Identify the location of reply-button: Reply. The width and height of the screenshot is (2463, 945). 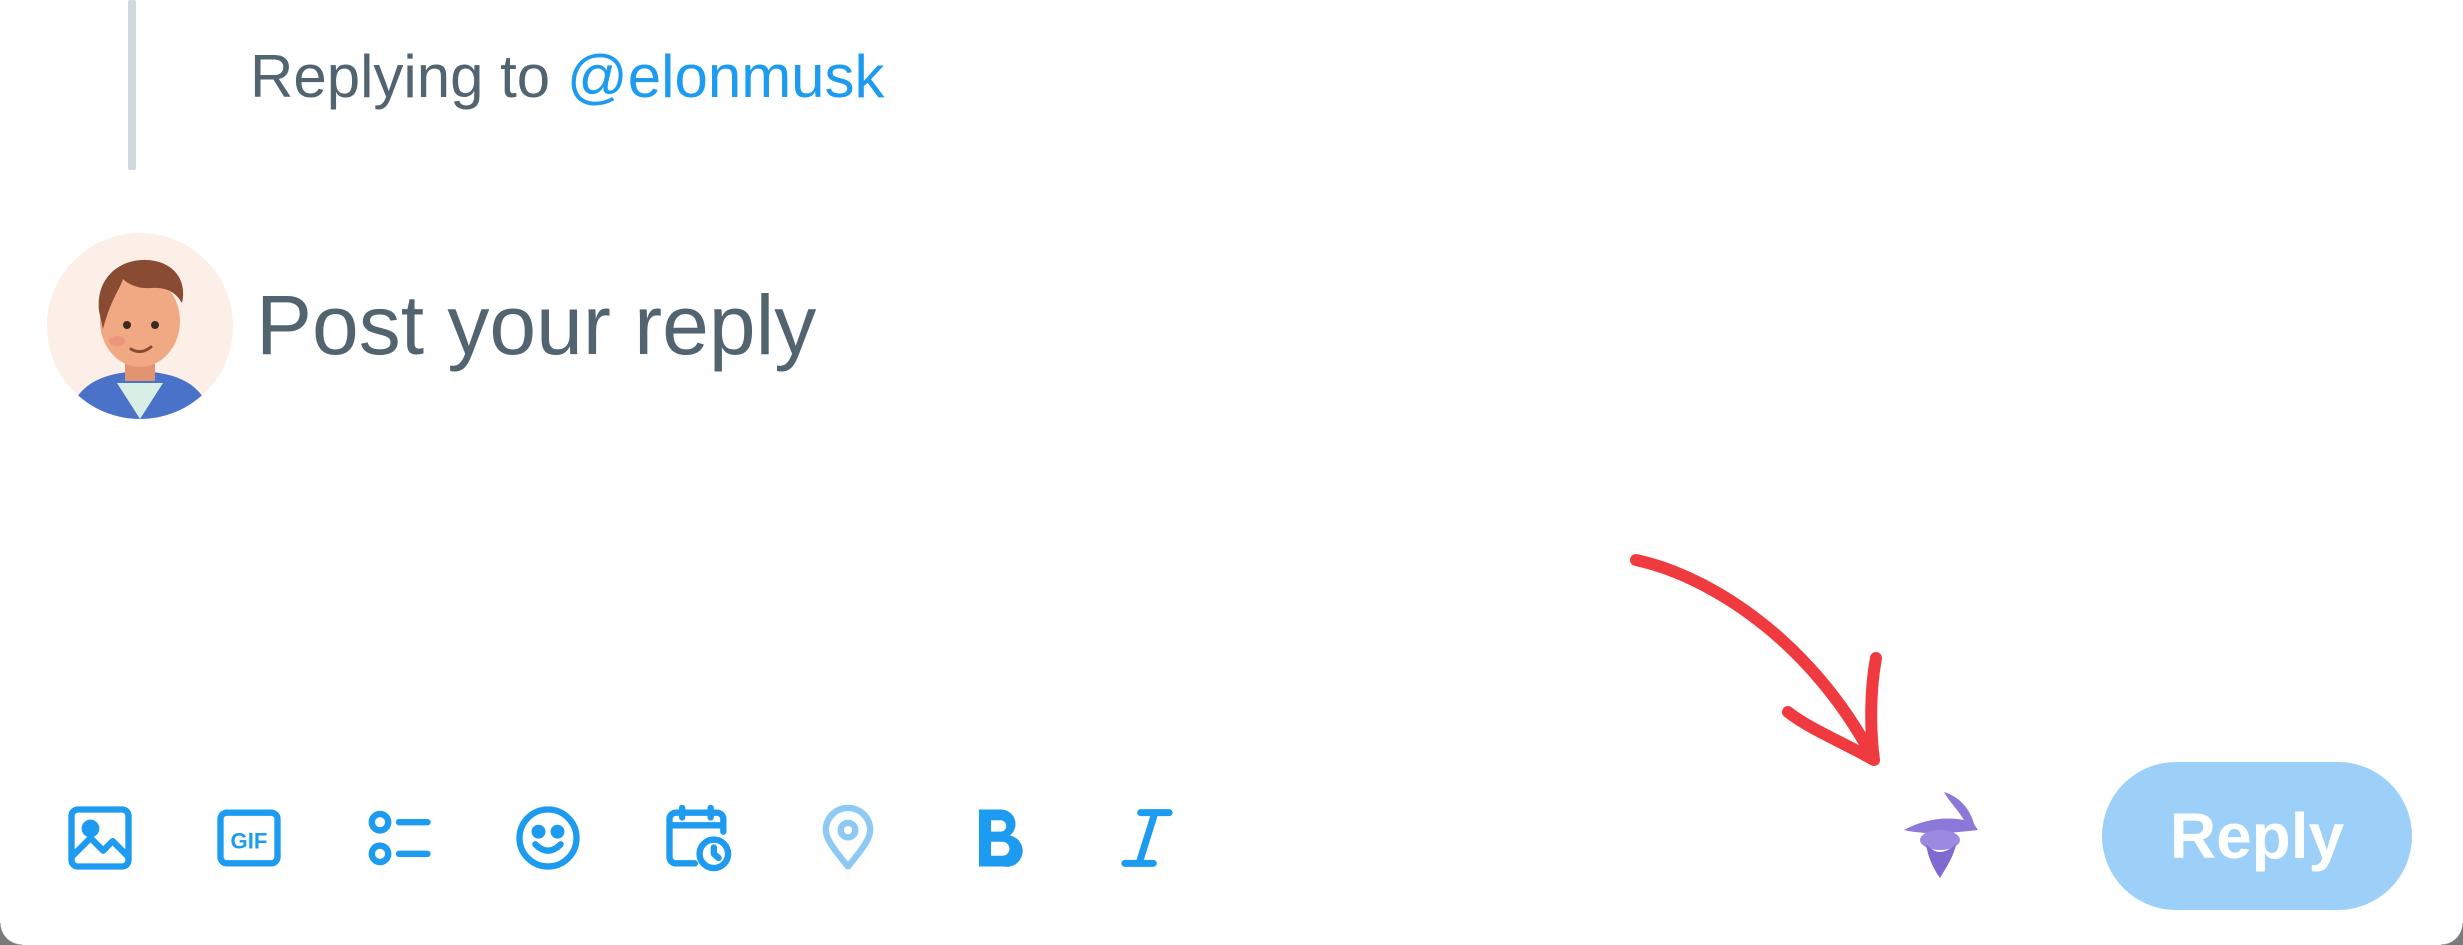
(2257, 836).